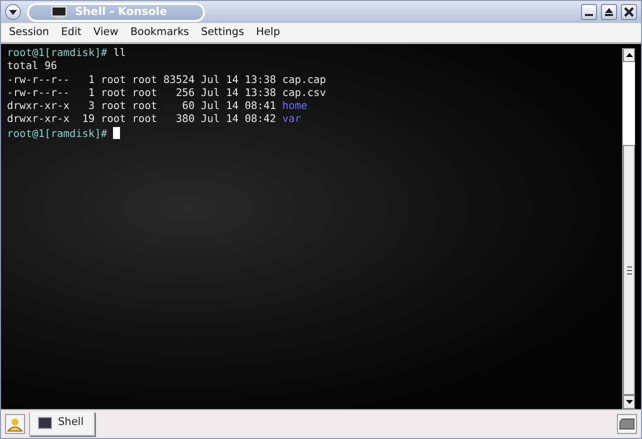 Image resolution: width=642 pixels, height=439 pixels. I want to click on menu-item: Session, so click(29, 32).